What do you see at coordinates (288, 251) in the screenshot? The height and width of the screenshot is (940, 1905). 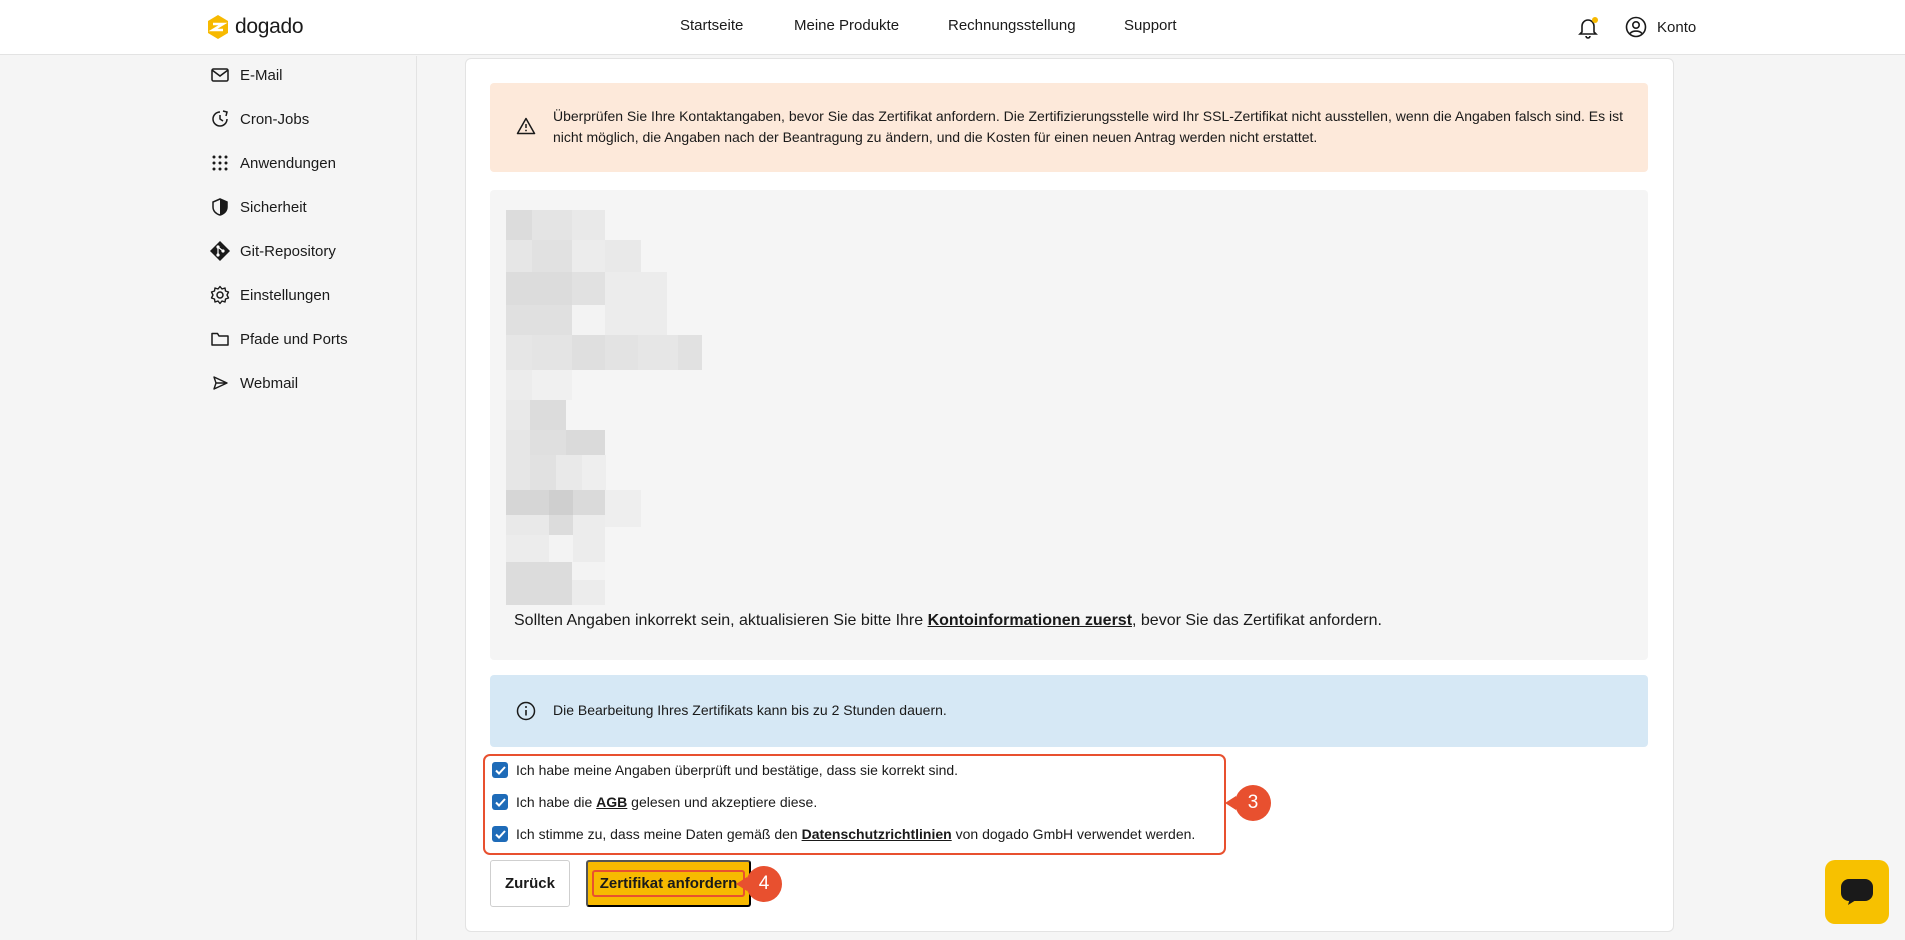 I see `sidebar-item-label: Git-Repository` at bounding box center [288, 251].